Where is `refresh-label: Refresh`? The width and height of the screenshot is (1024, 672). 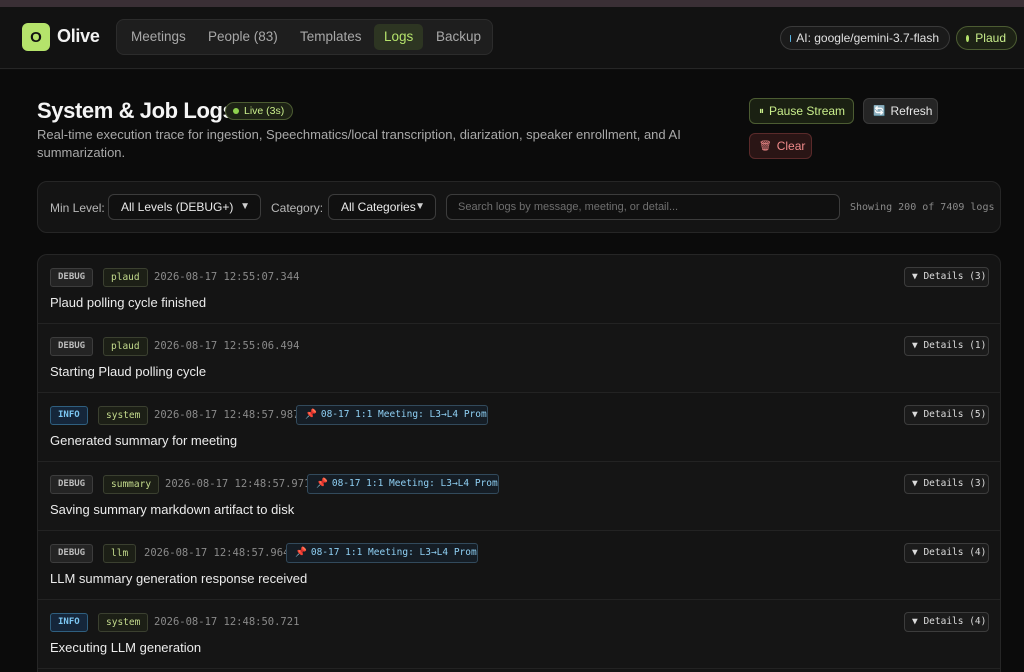
refresh-label: Refresh is located at coordinates (911, 111).